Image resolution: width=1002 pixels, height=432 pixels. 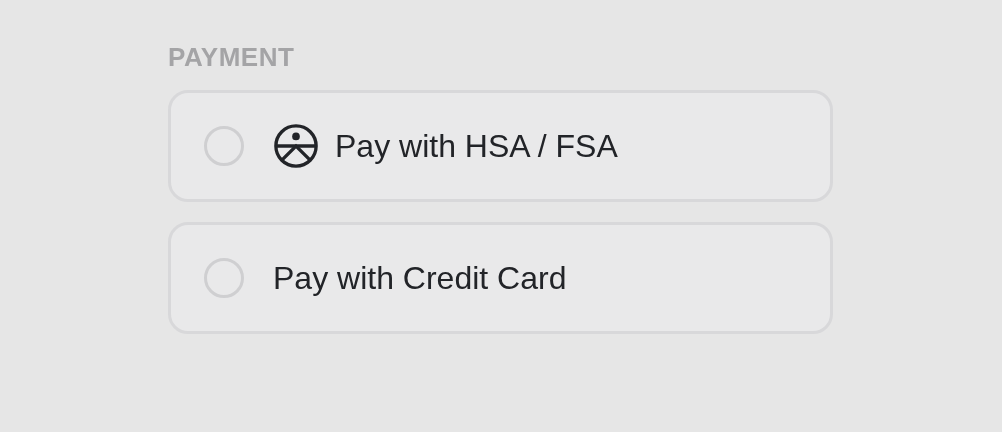 I want to click on person-circle-icon, so click(x=296, y=146).